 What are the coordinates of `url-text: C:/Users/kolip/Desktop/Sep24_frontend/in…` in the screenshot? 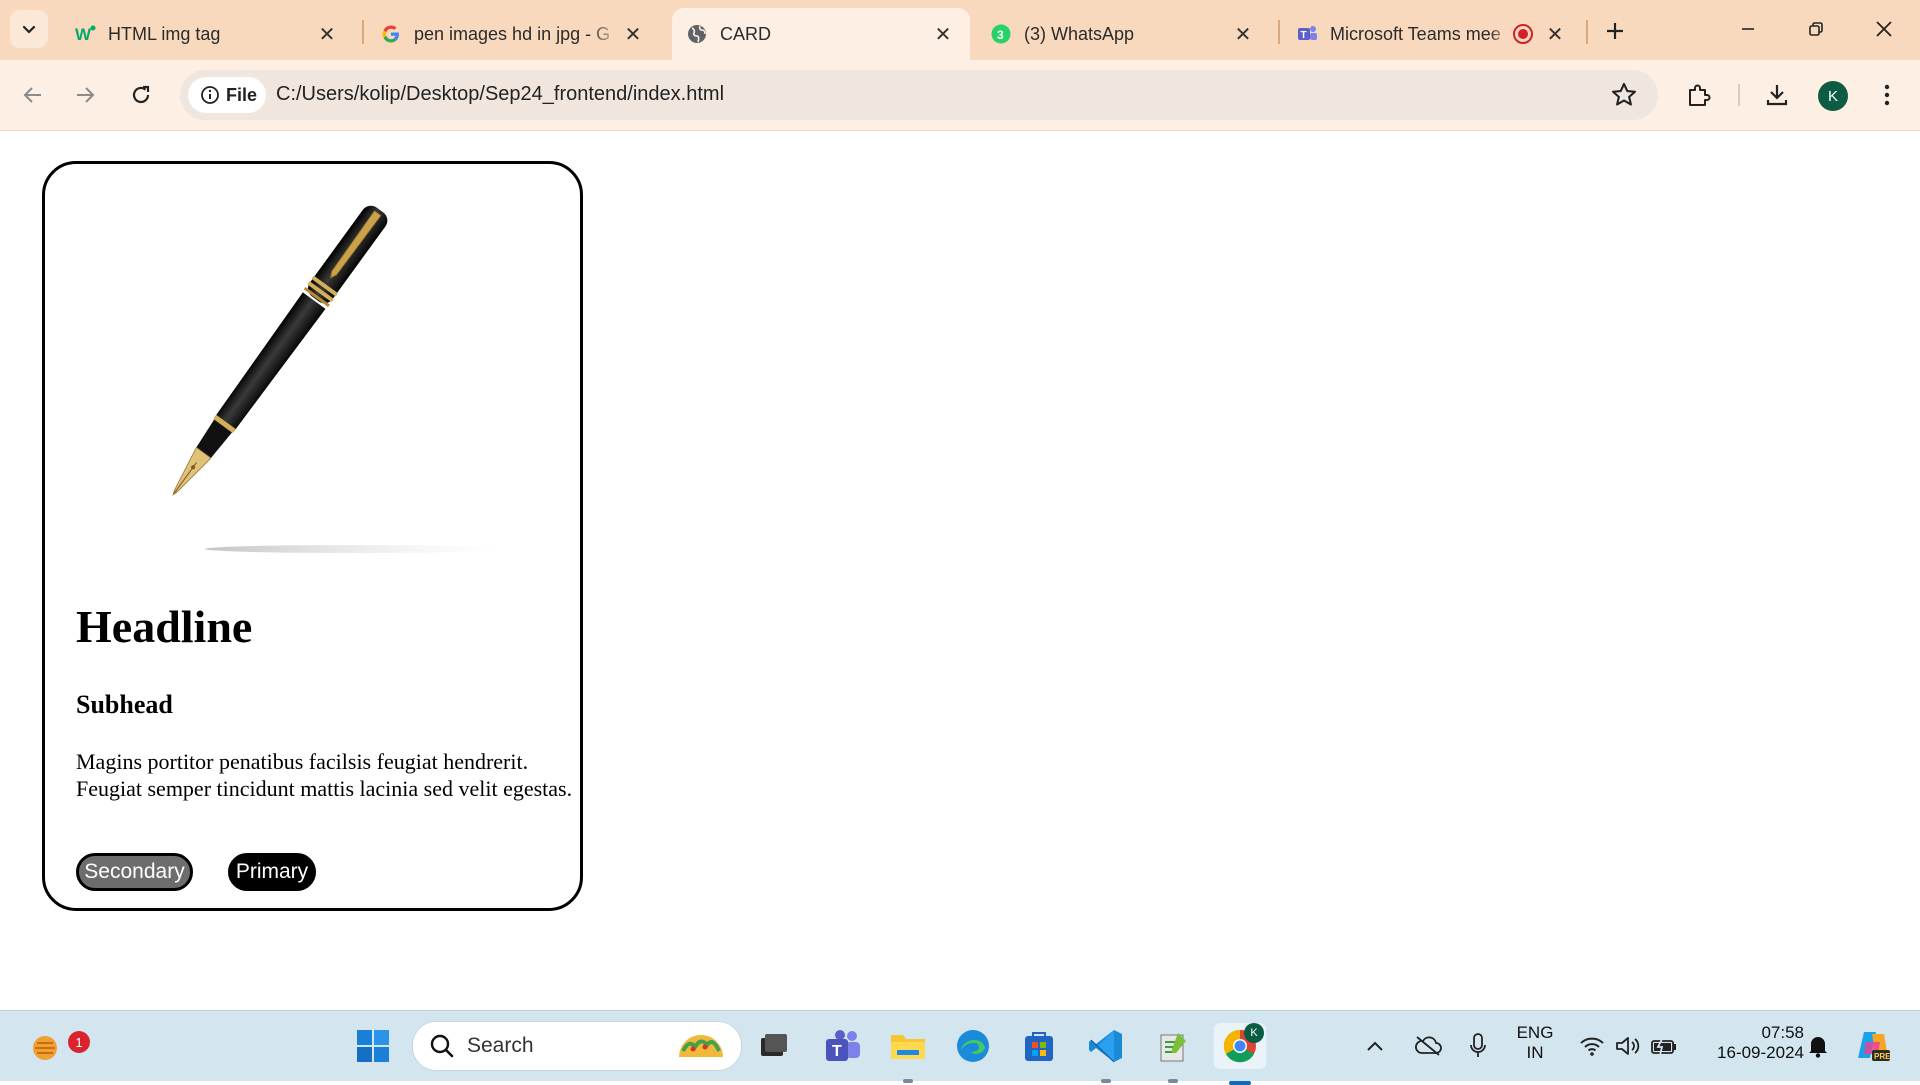 It's located at (500, 94).